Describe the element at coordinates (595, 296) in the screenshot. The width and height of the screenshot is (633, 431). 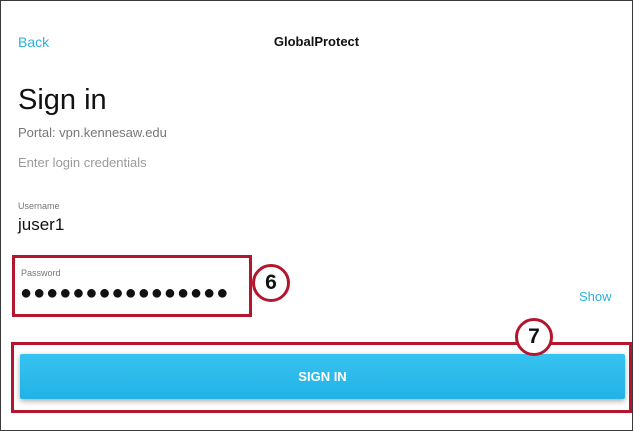
I see `show-password-button: Show` at that location.